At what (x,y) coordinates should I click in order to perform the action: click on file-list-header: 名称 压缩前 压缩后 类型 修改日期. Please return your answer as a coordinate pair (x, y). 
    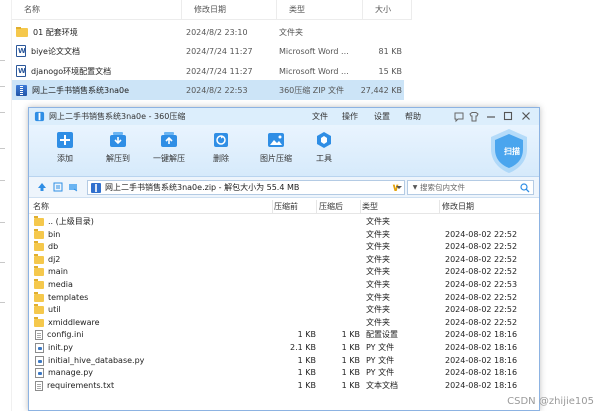
    Looking at the image, I should click on (284, 206).